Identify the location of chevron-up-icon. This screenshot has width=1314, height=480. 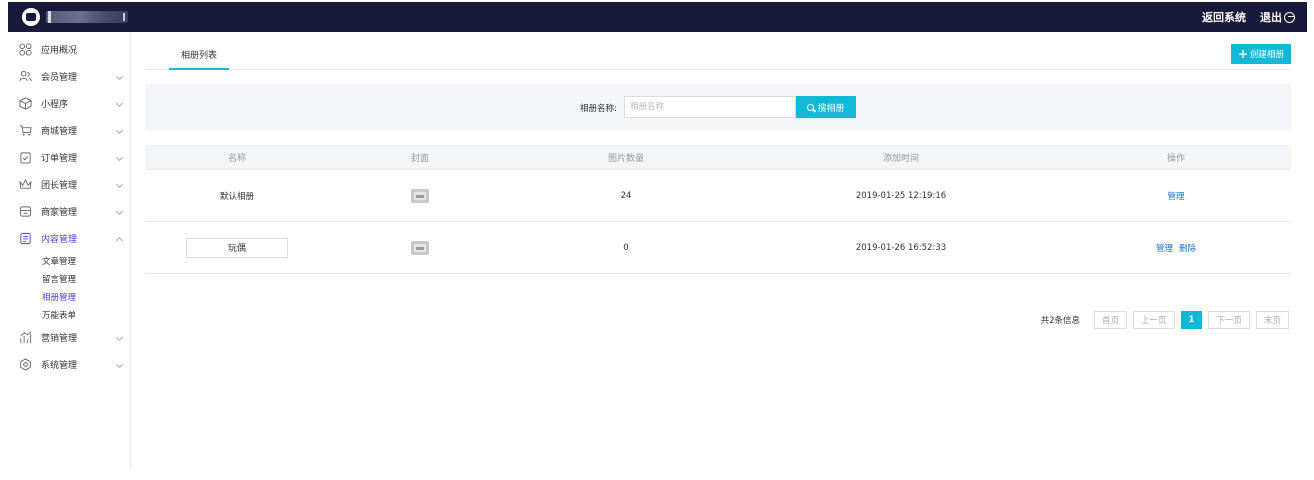
(119, 240).